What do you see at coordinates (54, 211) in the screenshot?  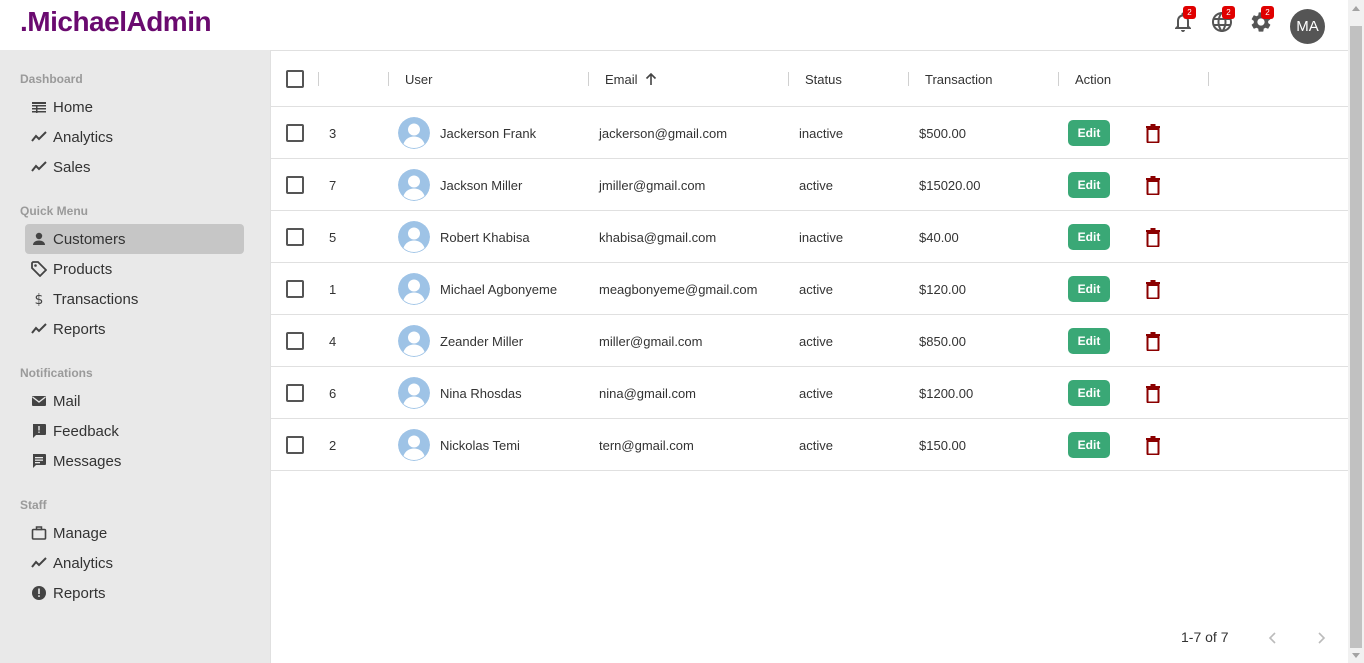 I see `sidebar-section-title: Quick Menu` at bounding box center [54, 211].